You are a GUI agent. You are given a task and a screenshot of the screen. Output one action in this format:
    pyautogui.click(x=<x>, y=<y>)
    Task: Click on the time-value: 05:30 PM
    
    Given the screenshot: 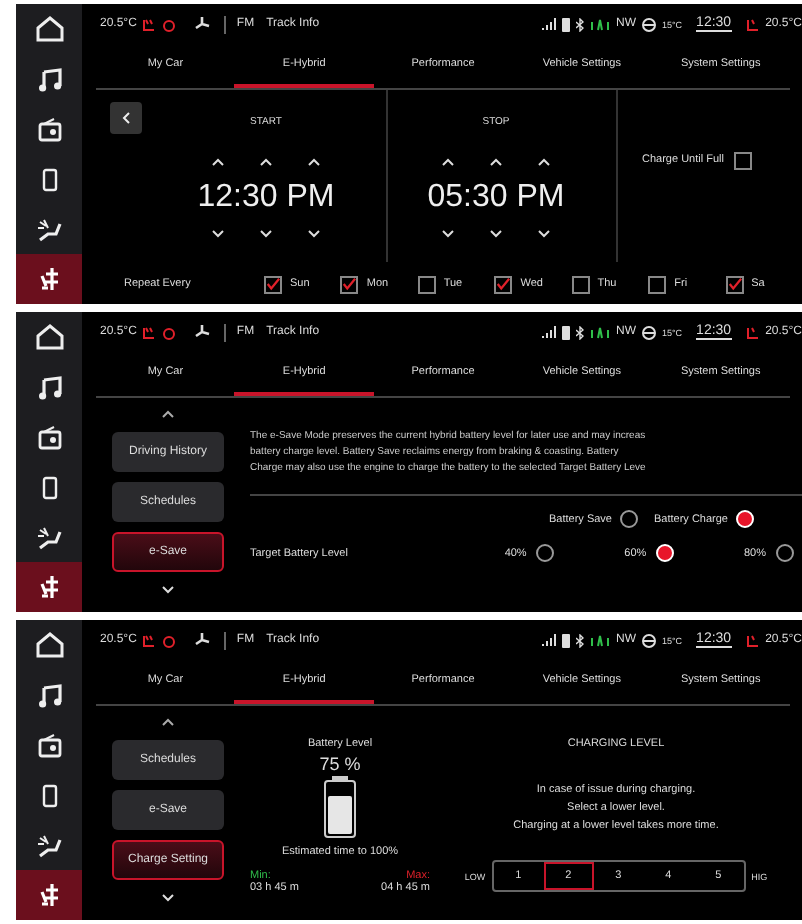 What is the action you would take?
    pyautogui.click(x=496, y=198)
    